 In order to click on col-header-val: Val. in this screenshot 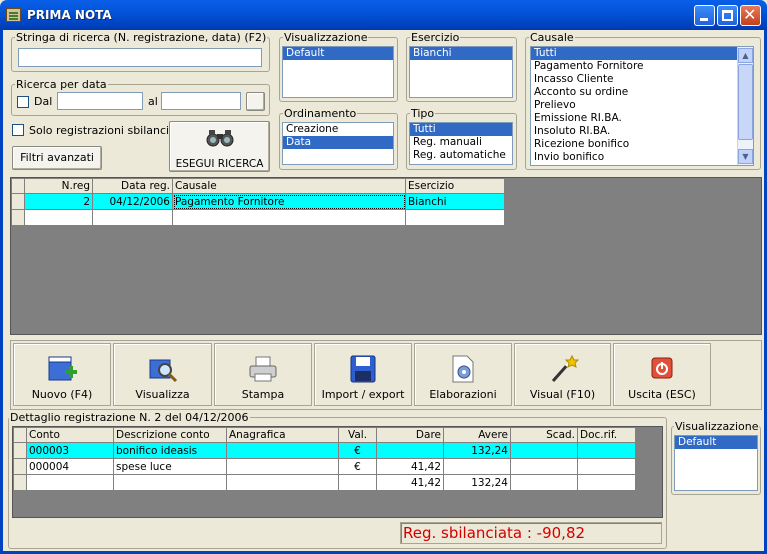, I will do `click(357, 435)`.